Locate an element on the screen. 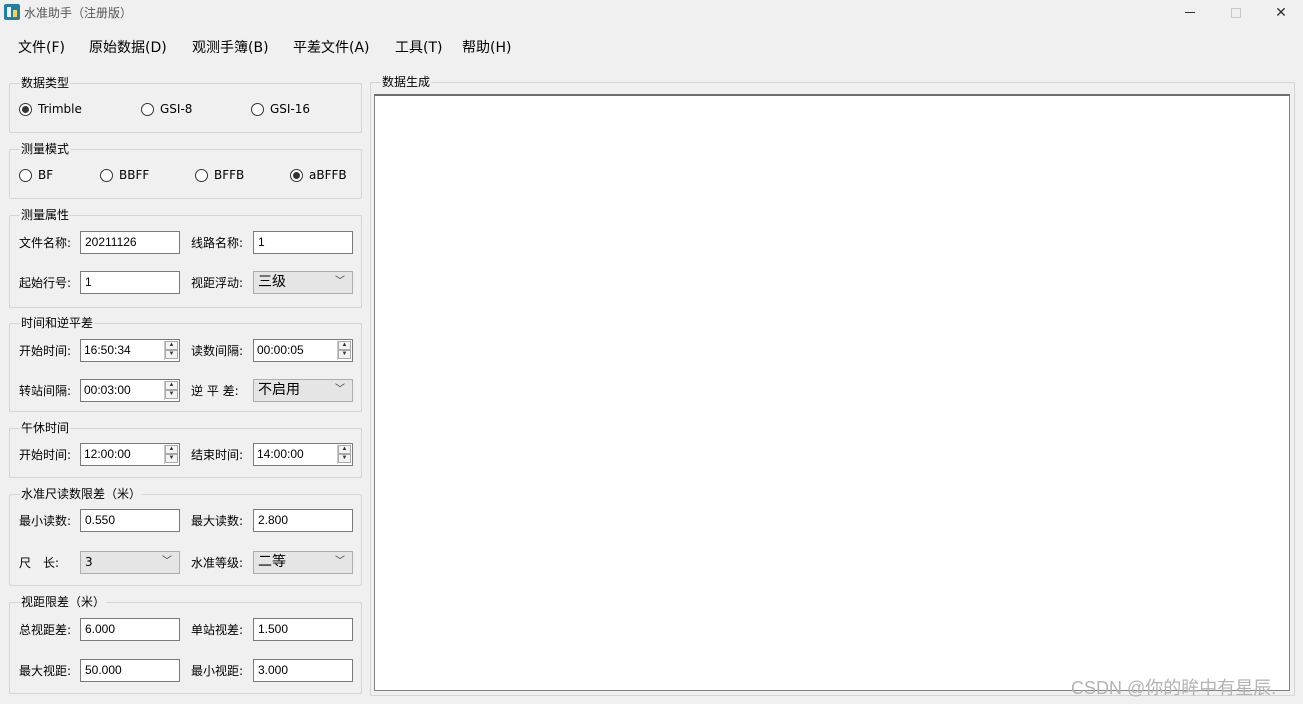 This screenshot has width=1303, height=704. radio-trimble: Trimble is located at coordinates (50, 109).